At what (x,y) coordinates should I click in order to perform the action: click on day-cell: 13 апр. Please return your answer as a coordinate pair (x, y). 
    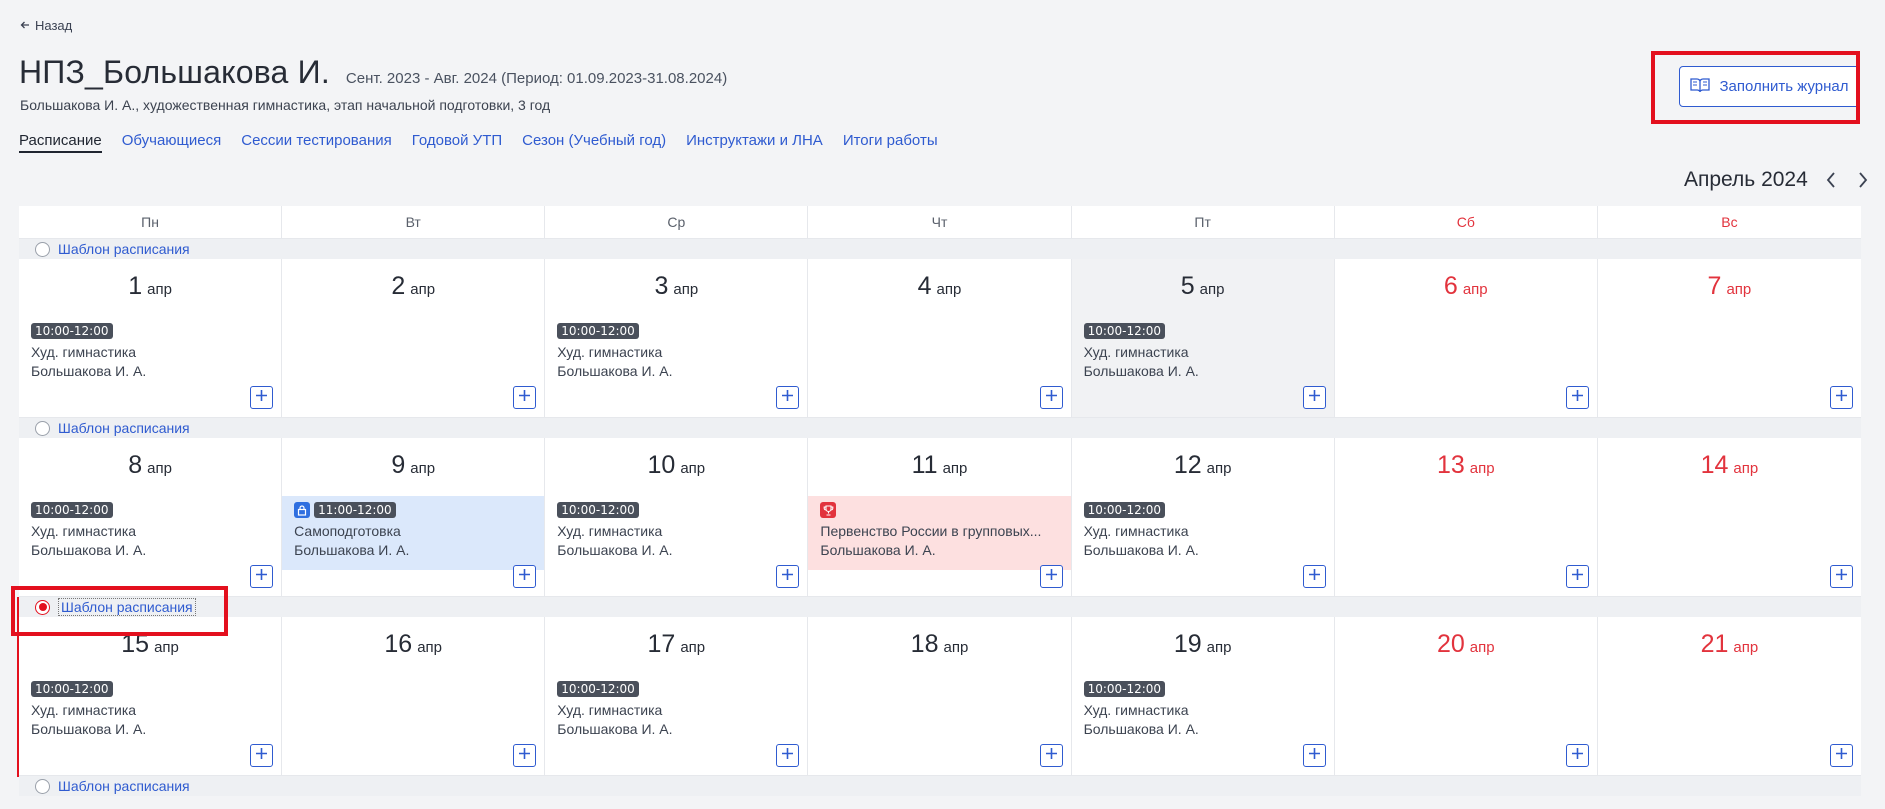
    Looking at the image, I should click on (1466, 517).